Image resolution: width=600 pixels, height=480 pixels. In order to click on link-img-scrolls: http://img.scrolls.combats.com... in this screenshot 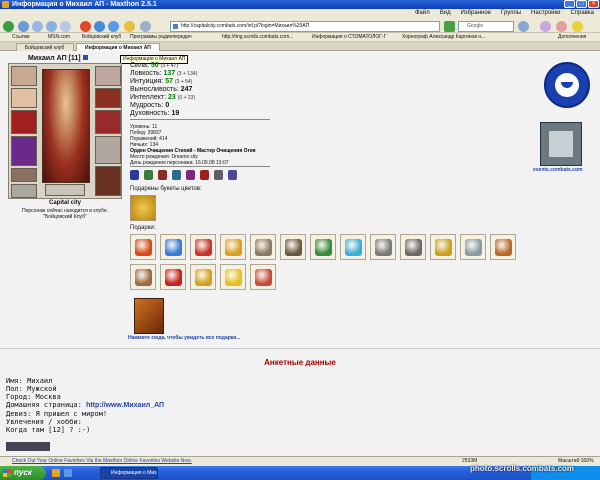, I will do `click(257, 37)`.